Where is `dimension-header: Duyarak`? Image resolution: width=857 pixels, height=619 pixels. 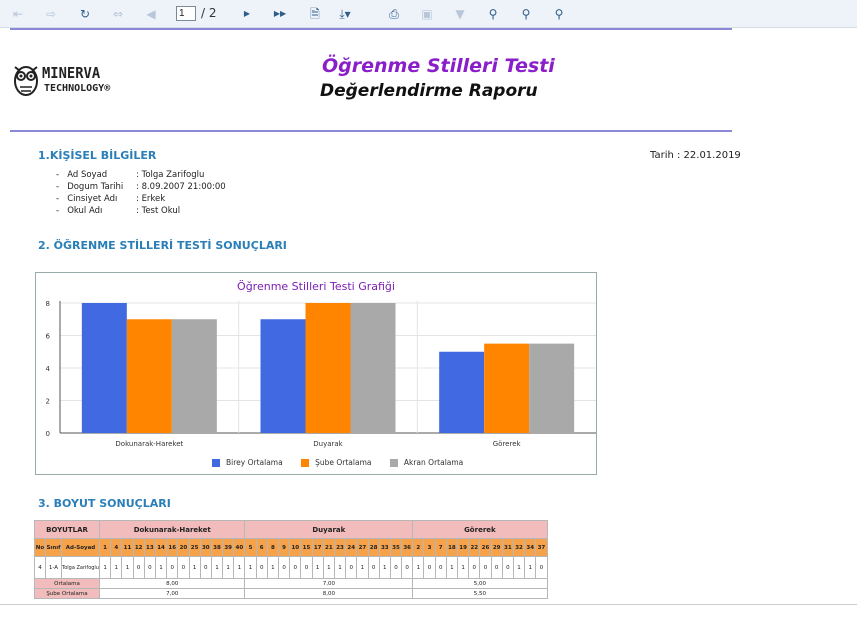 dimension-header: Duyarak is located at coordinates (329, 529).